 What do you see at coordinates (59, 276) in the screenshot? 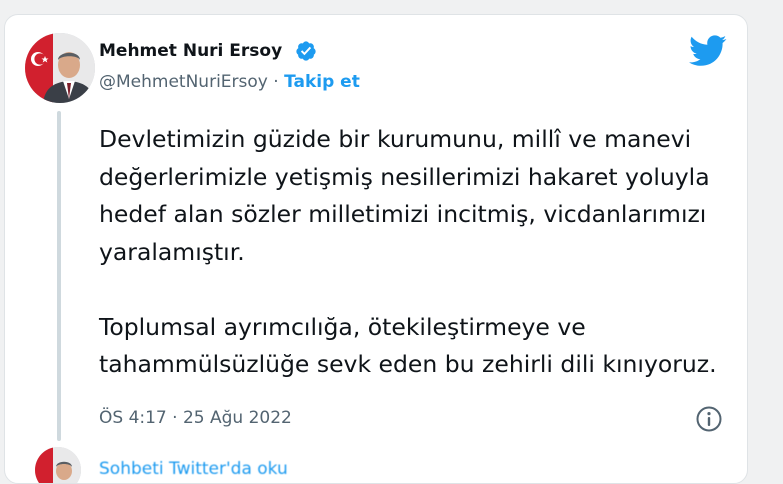
I see `thread-line` at bounding box center [59, 276].